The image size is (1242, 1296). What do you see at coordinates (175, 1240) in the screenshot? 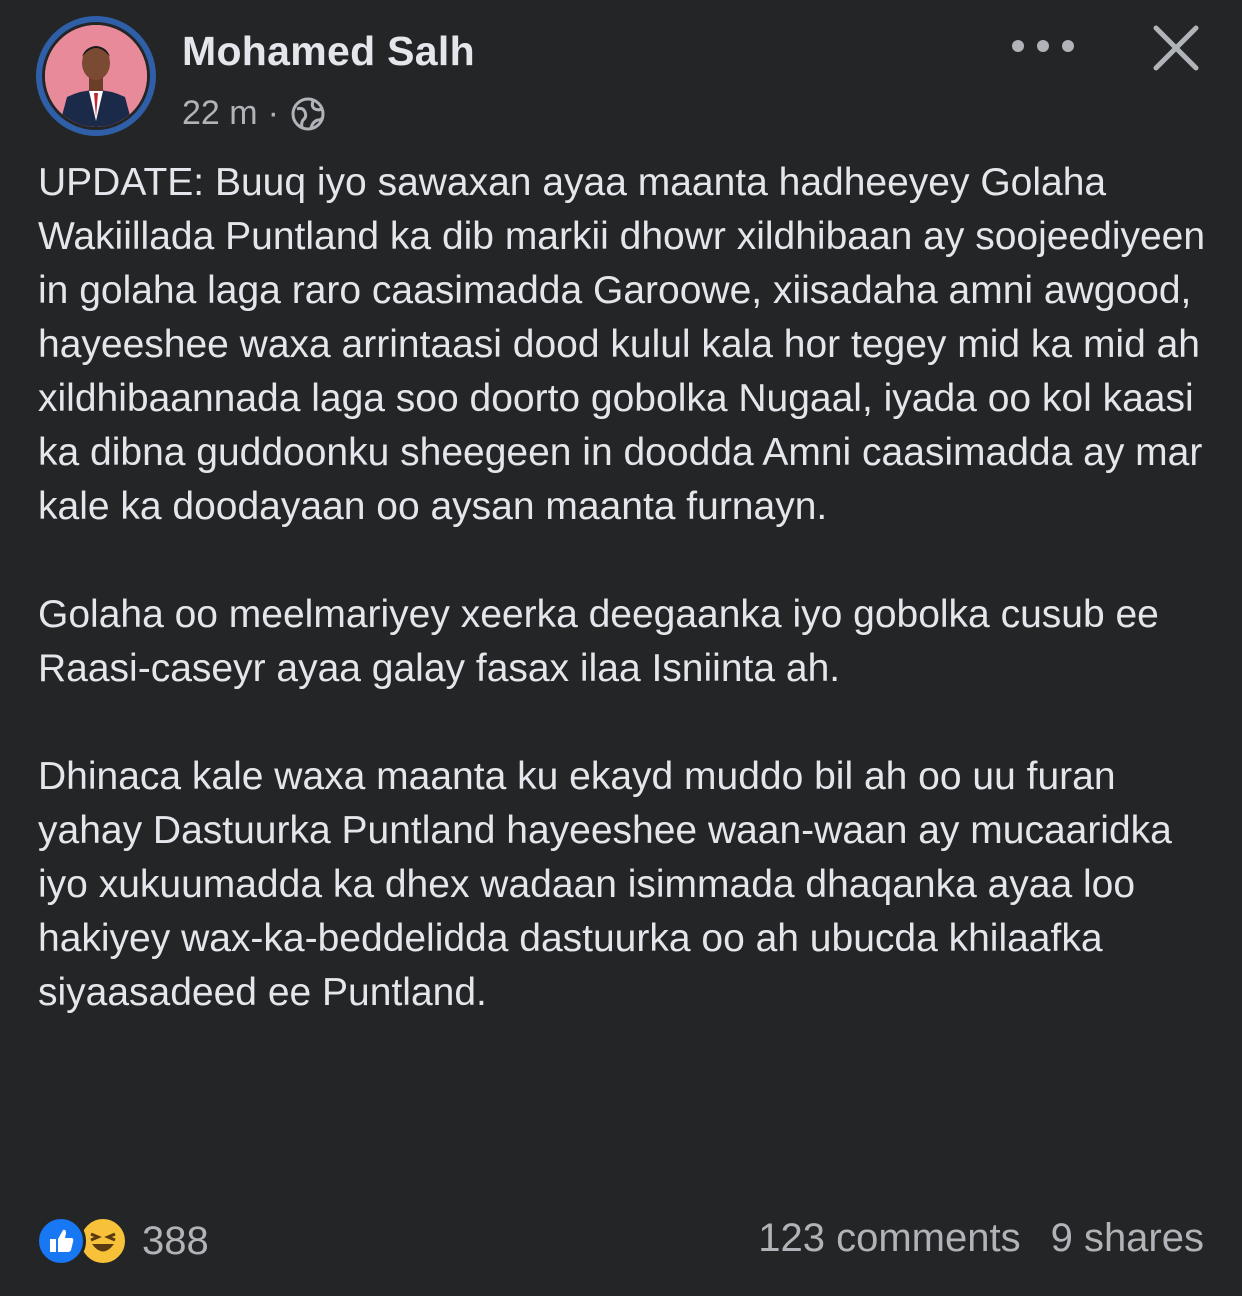
I see `reaction-count: 388` at bounding box center [175, 1240].